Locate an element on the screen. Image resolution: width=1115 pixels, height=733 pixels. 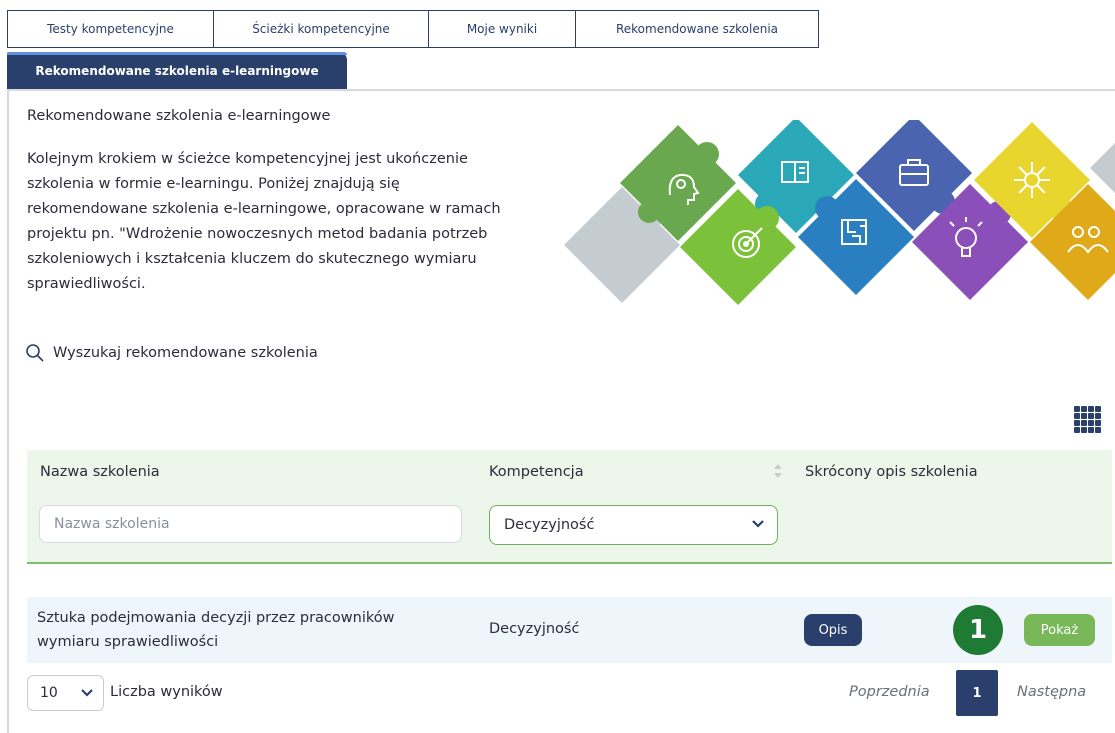
competence-filter-value: Decyzyjność is located at coordinates (549, 525).